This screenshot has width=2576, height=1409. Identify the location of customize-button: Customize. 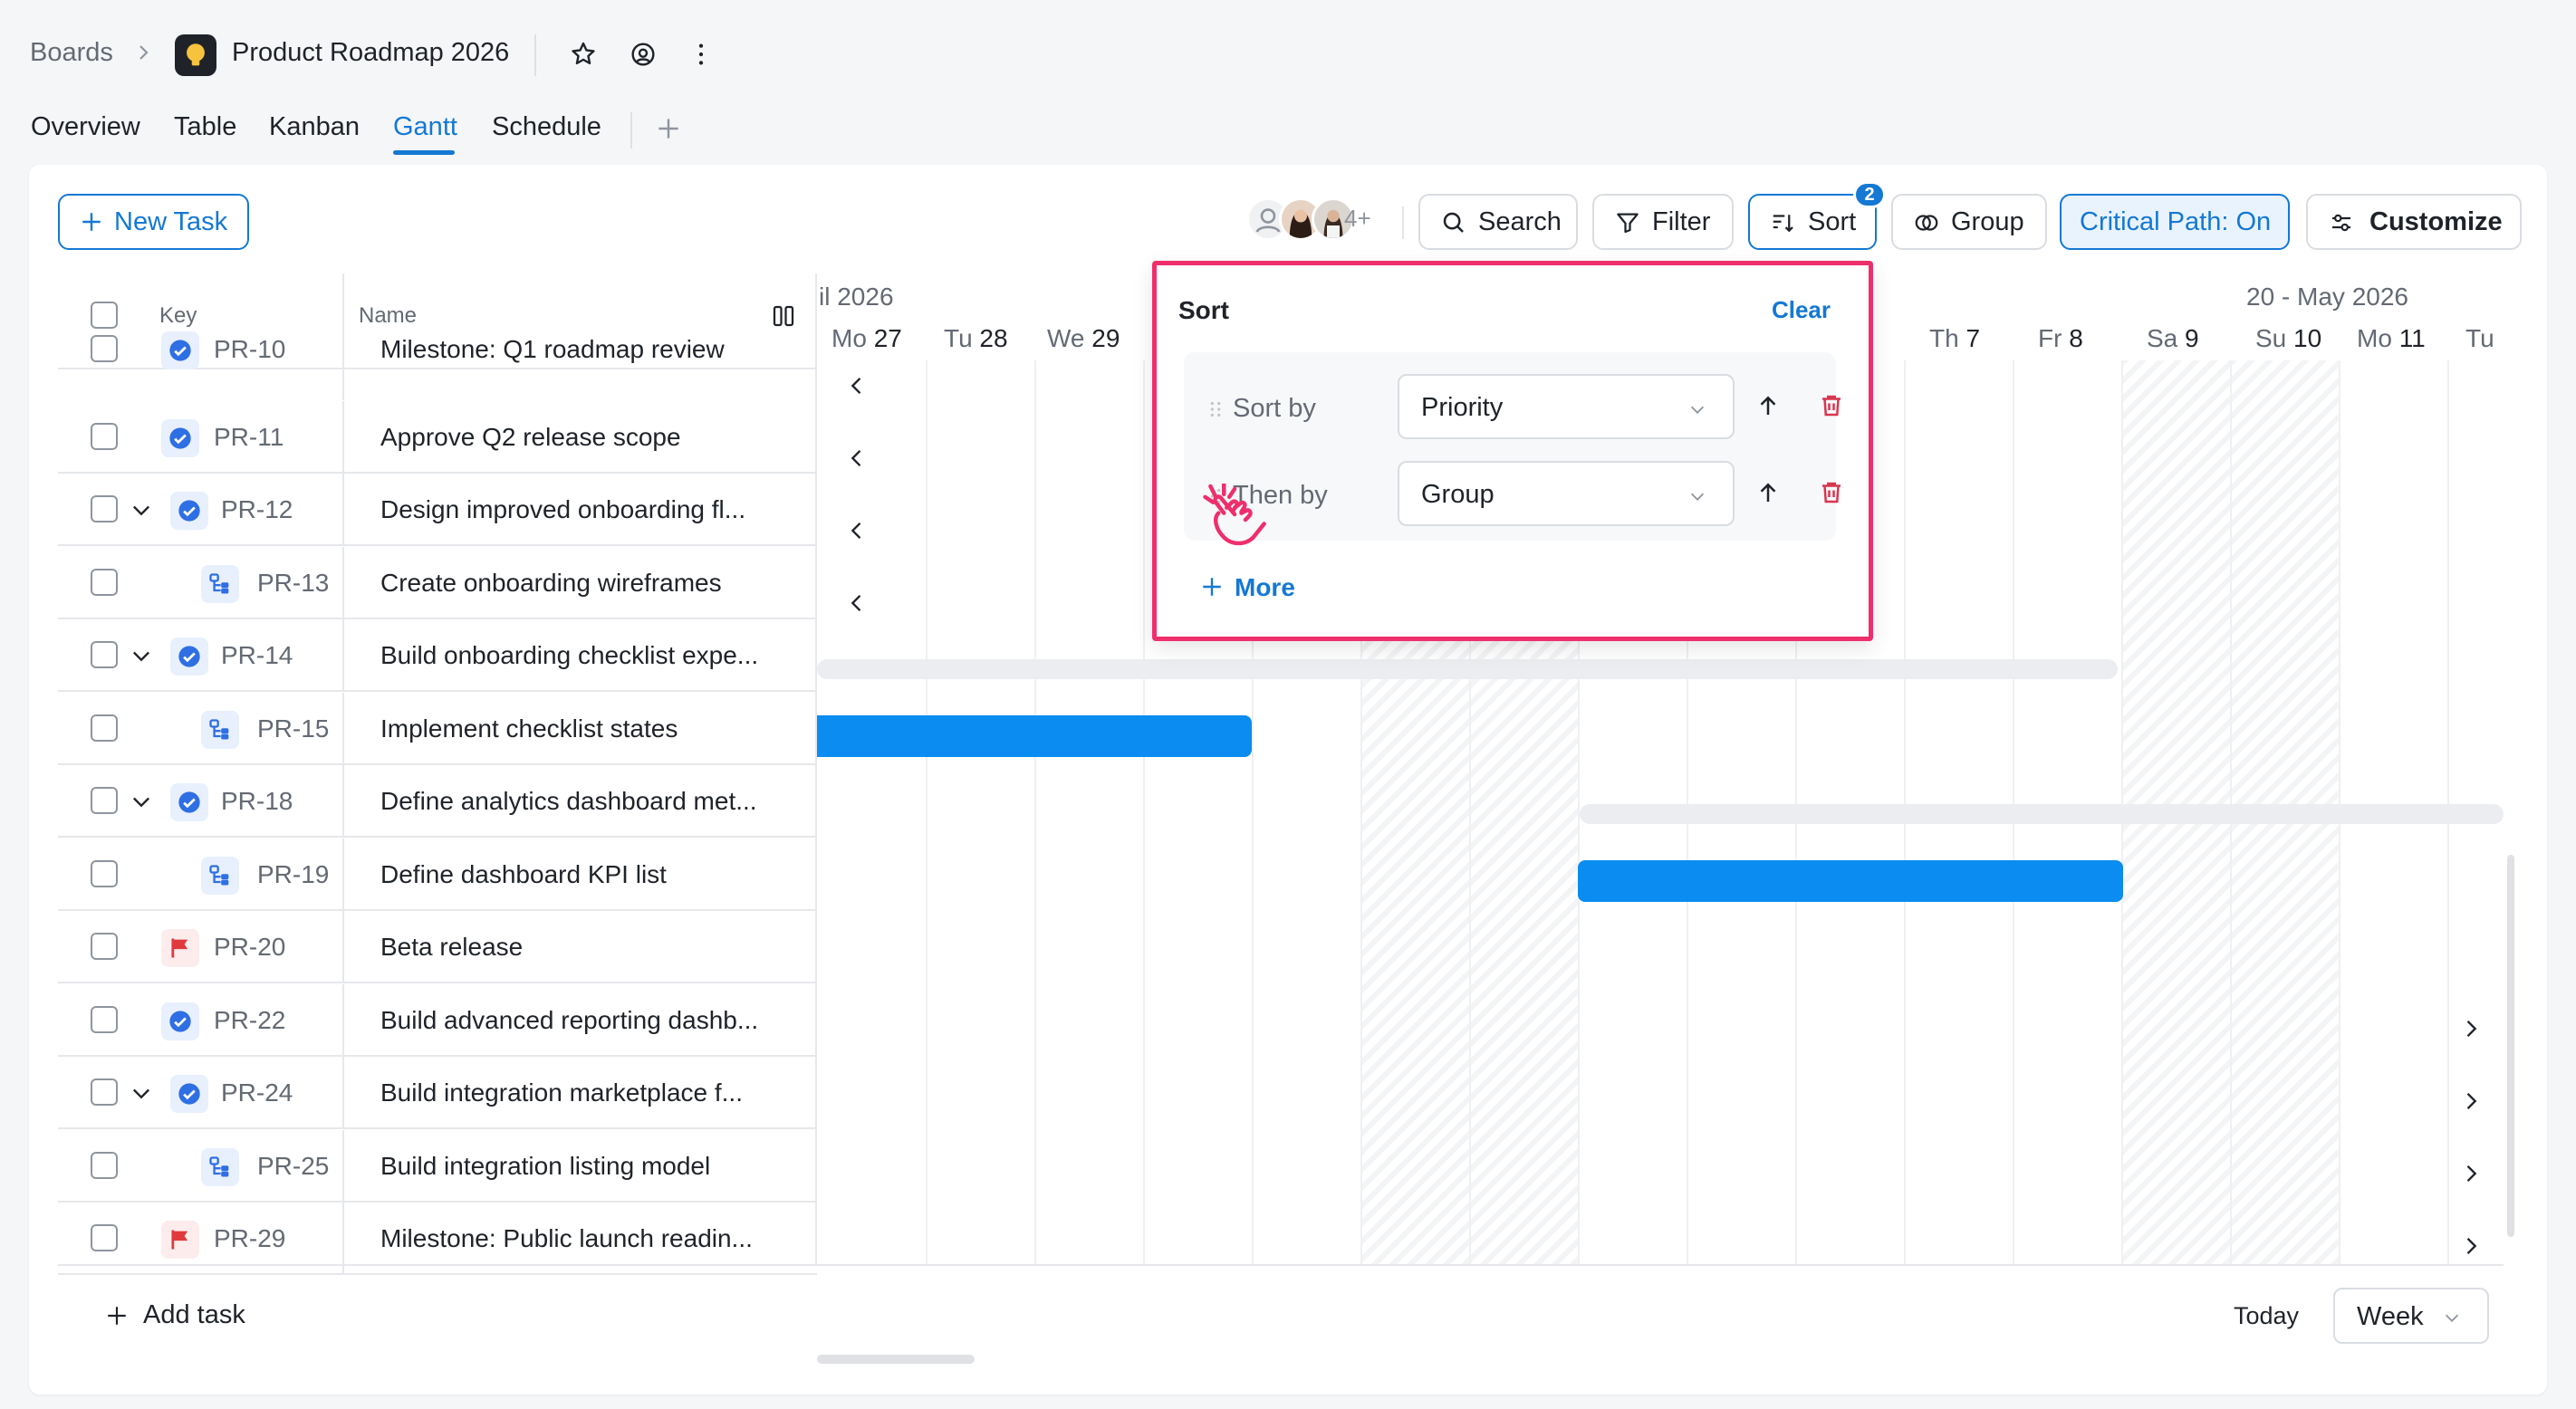
(2414, 222).